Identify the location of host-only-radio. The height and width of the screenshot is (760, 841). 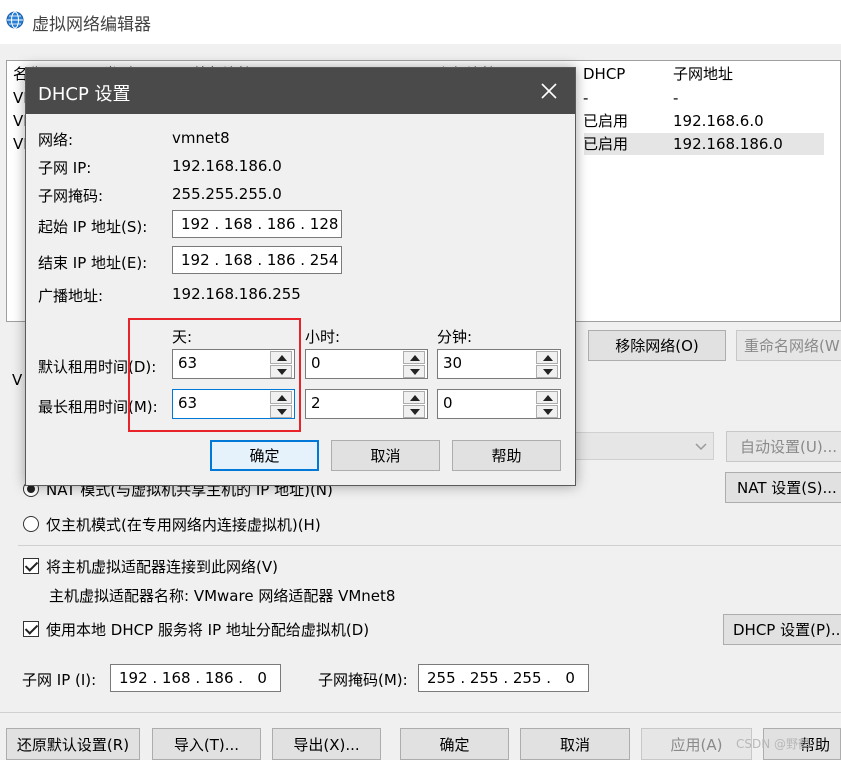
(31, 524).